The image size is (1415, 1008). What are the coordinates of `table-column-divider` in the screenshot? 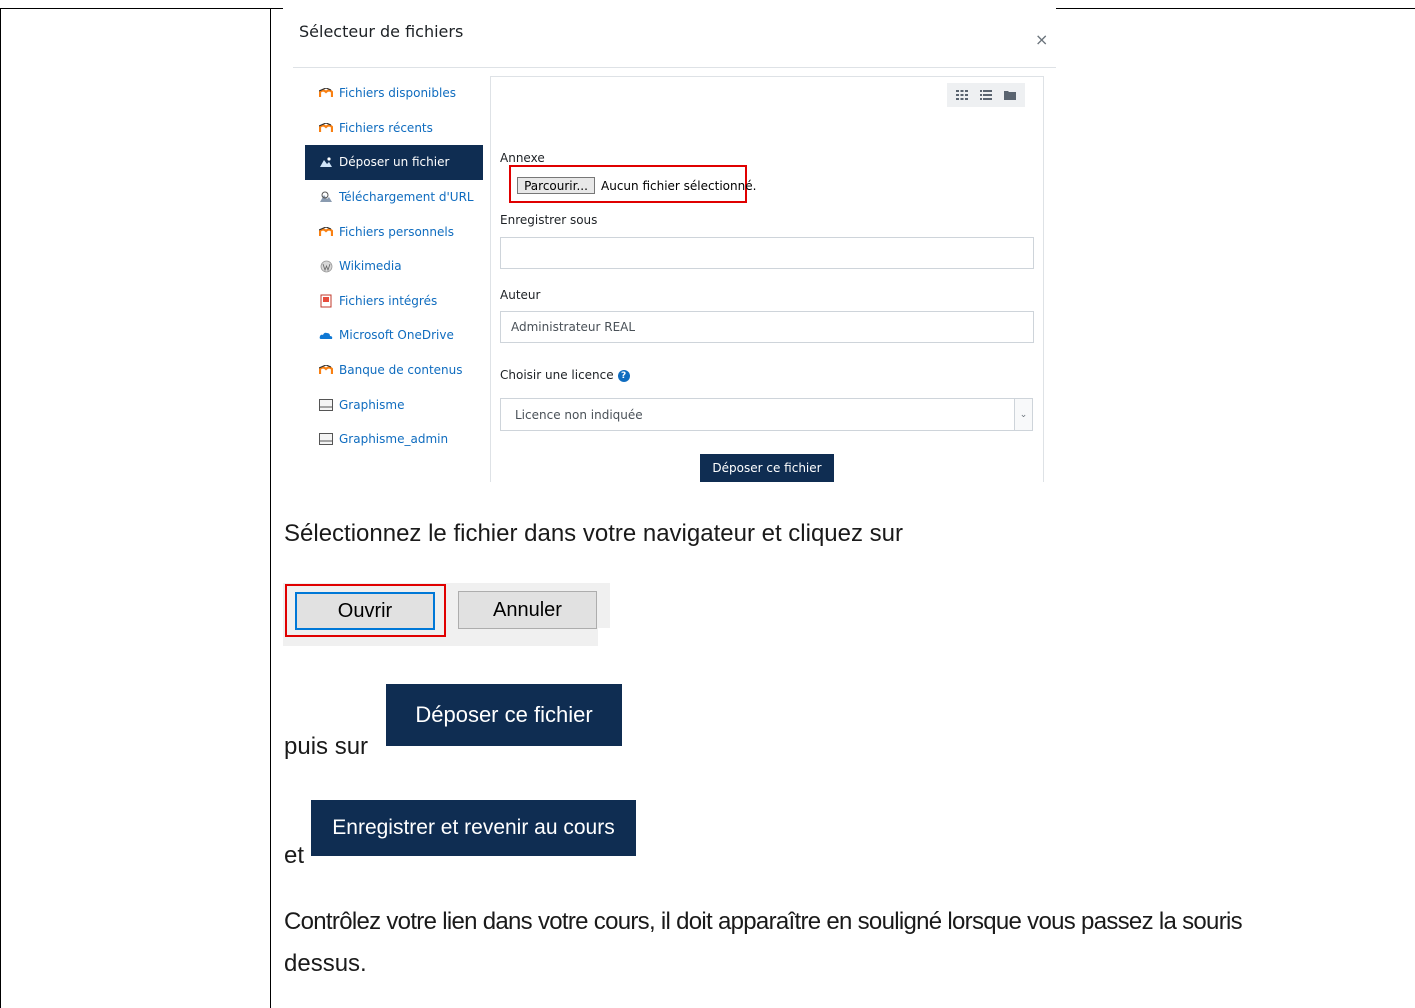 It's located at (270, 508).